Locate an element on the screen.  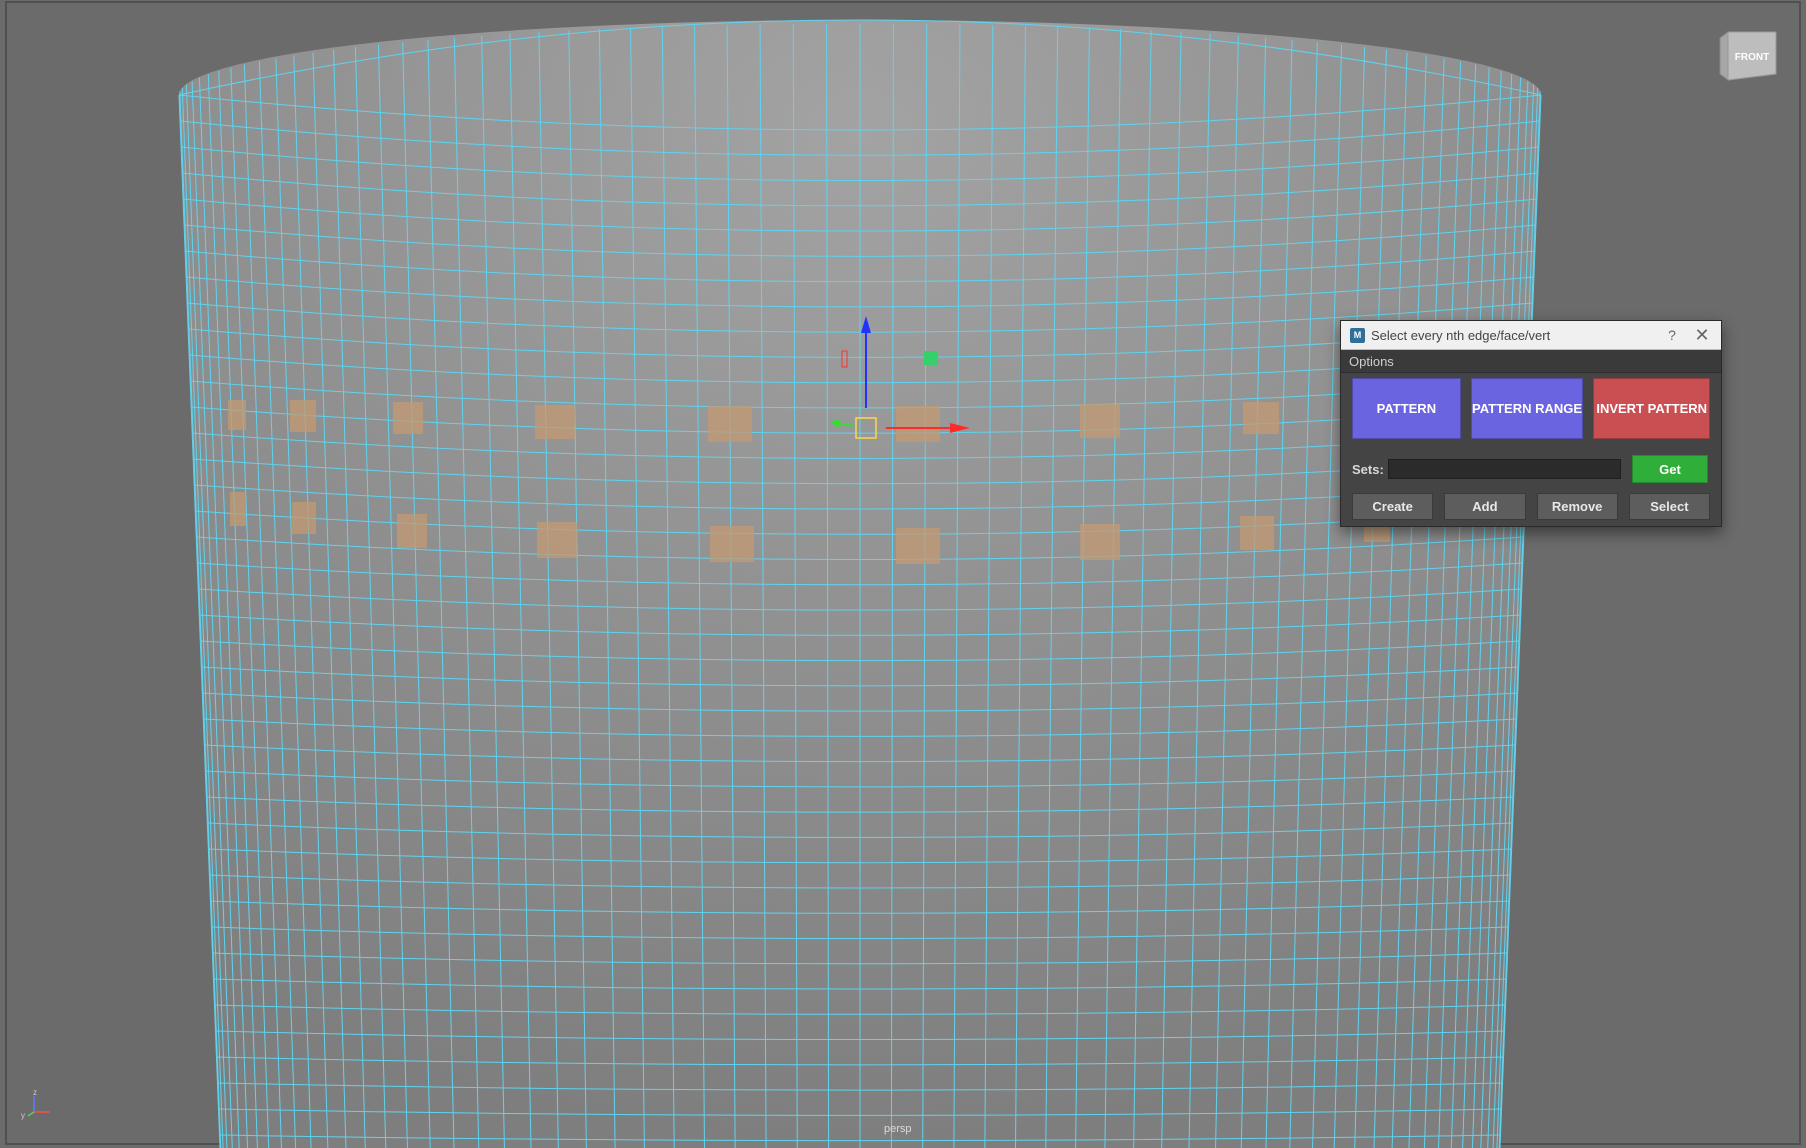
close-icon: ✕ is located at coordinates (1702, 335).